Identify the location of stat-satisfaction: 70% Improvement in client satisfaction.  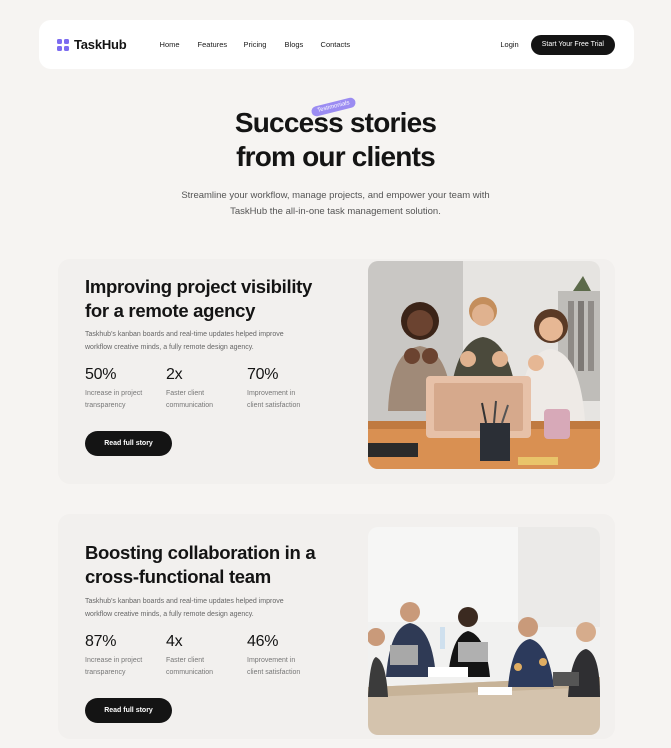
(287, 389).